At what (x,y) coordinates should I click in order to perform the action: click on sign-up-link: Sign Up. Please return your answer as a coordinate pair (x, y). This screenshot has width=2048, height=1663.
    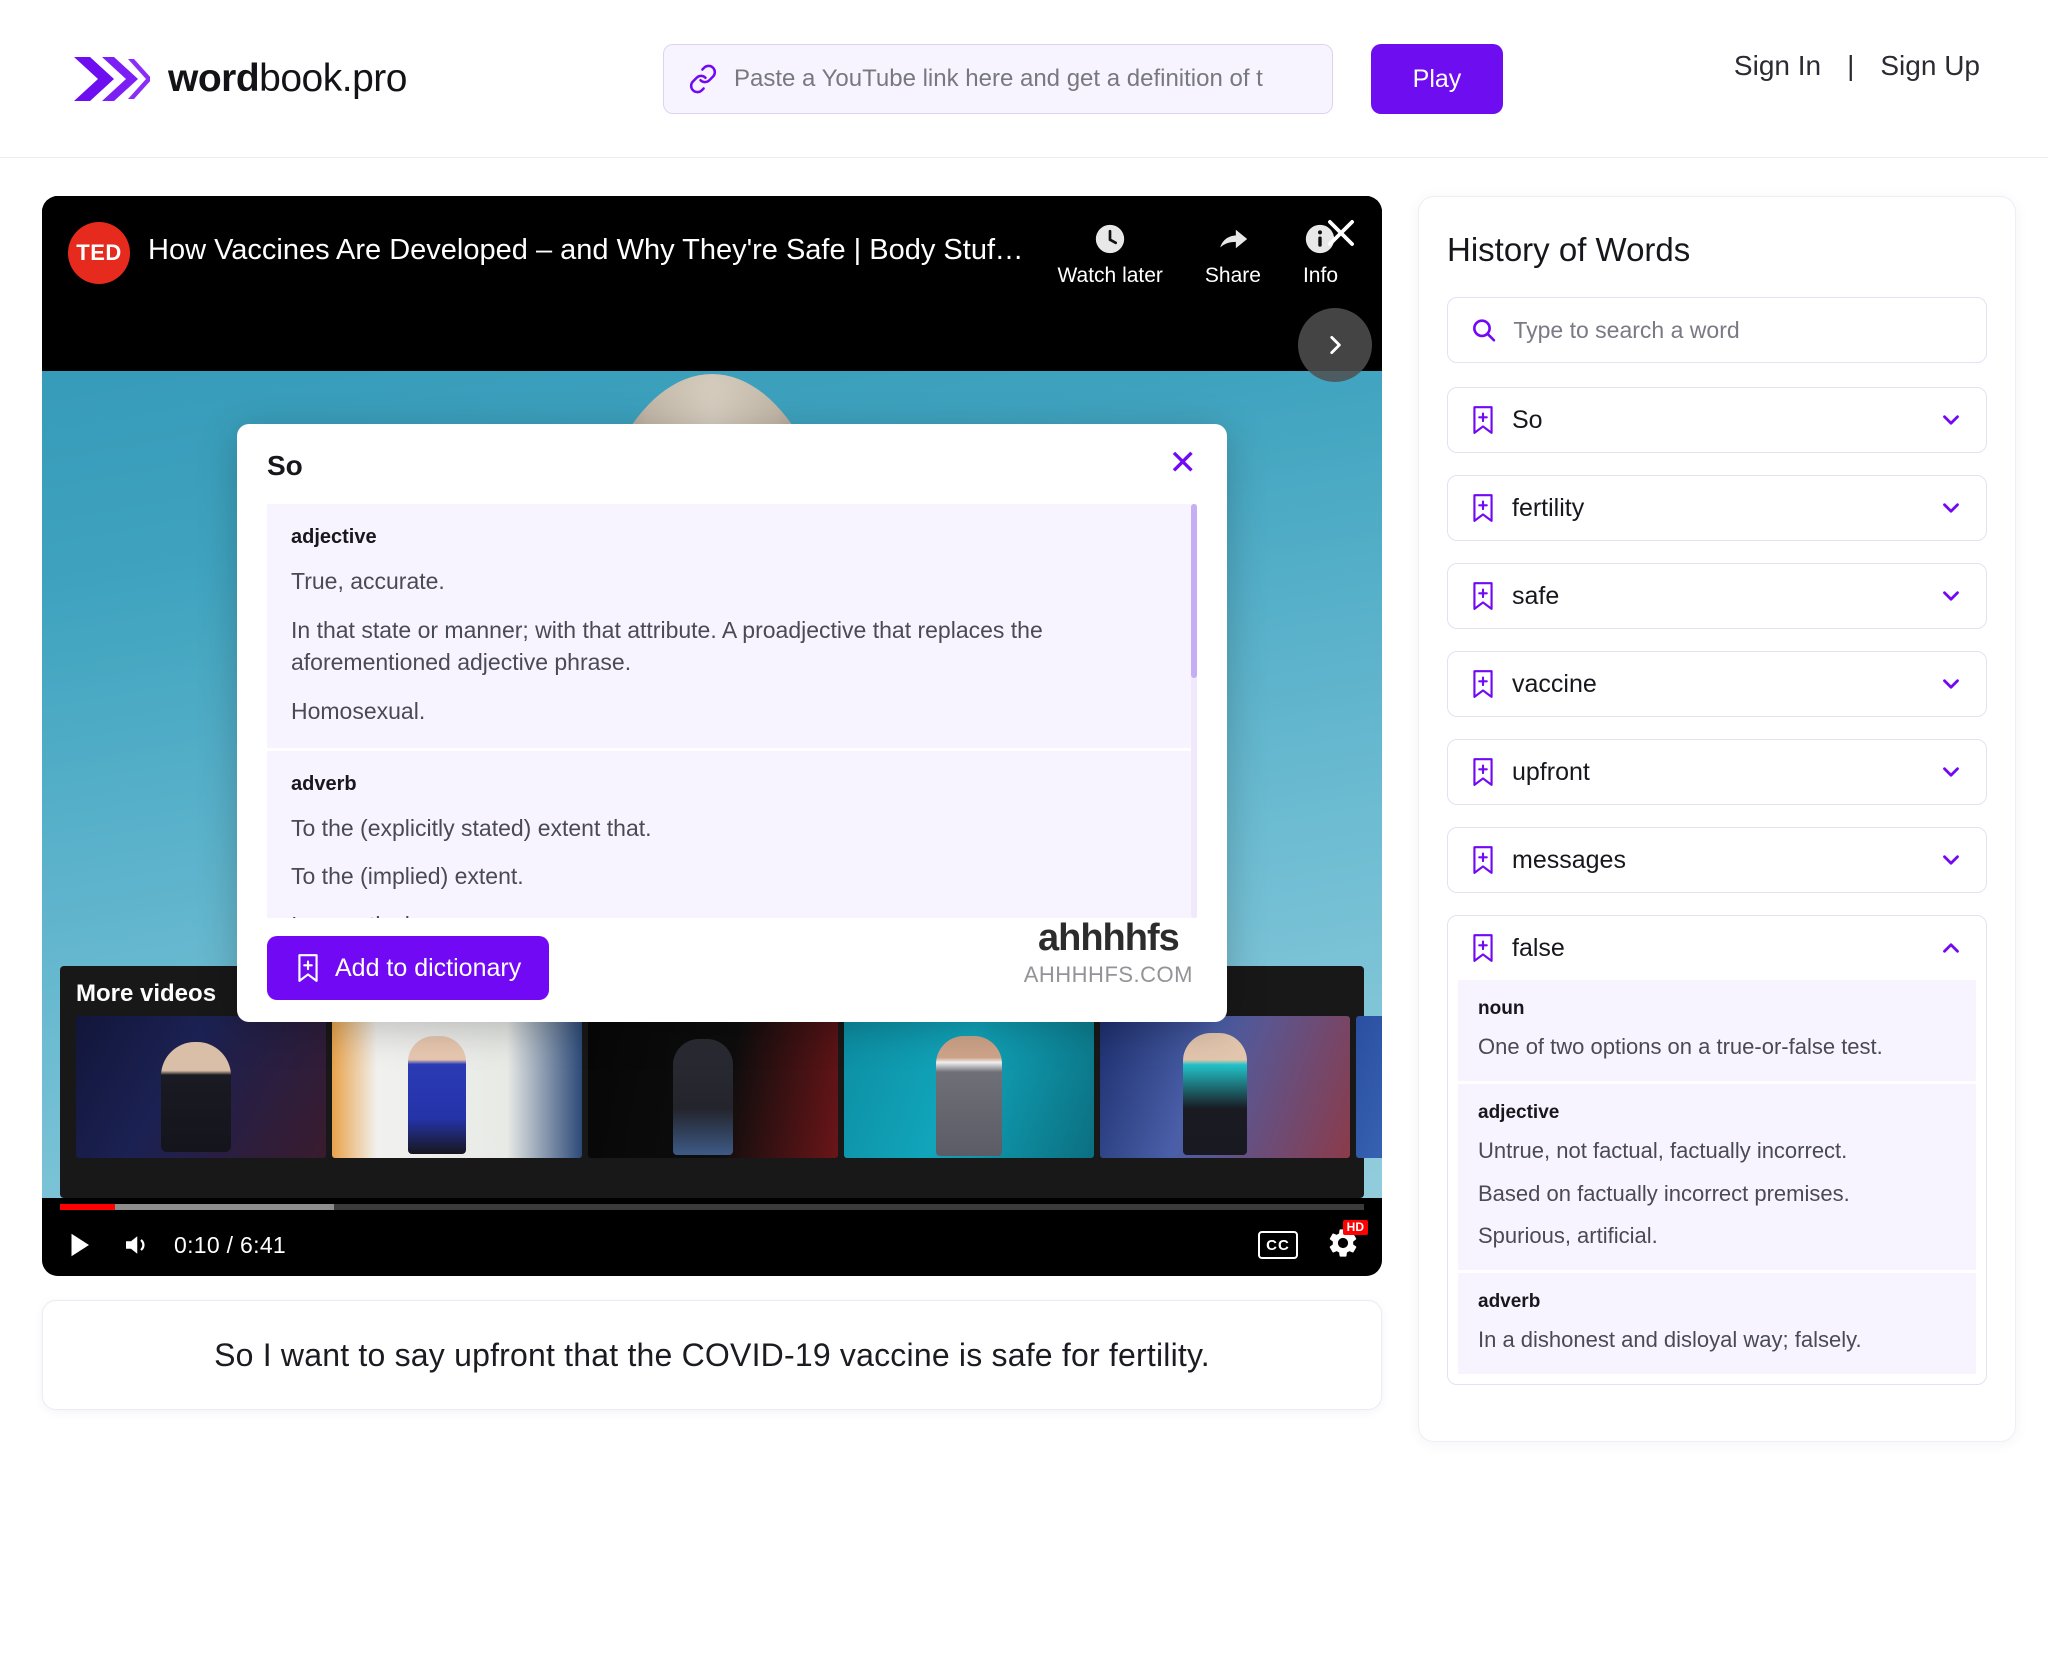
    Looking at the image, I should click on (1930, 66).